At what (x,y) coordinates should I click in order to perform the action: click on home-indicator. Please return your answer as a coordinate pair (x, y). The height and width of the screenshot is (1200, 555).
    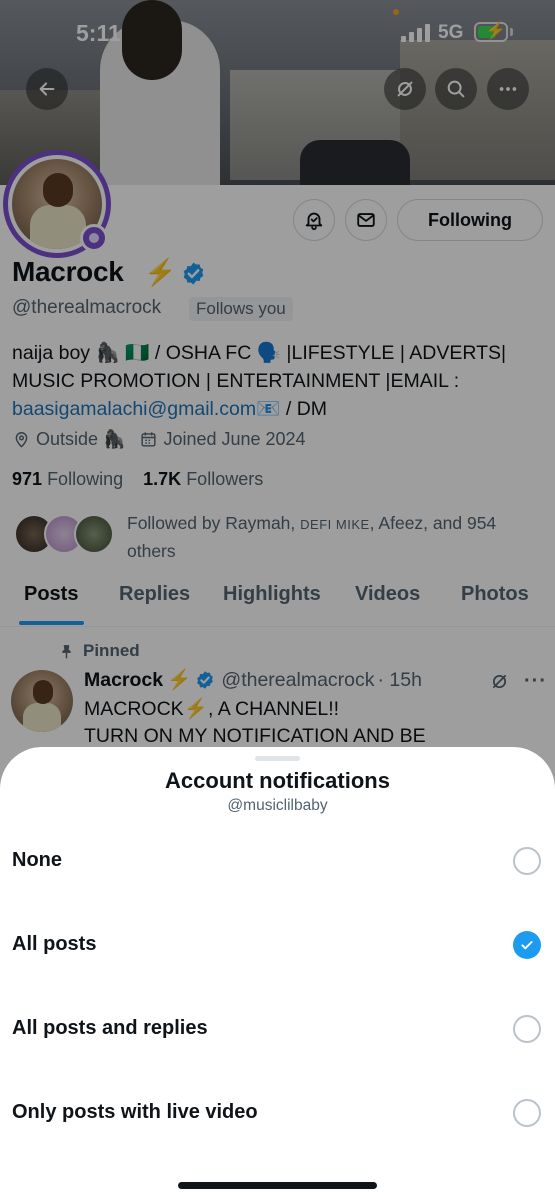
    Looking at the image, I should click on (277, 1185).